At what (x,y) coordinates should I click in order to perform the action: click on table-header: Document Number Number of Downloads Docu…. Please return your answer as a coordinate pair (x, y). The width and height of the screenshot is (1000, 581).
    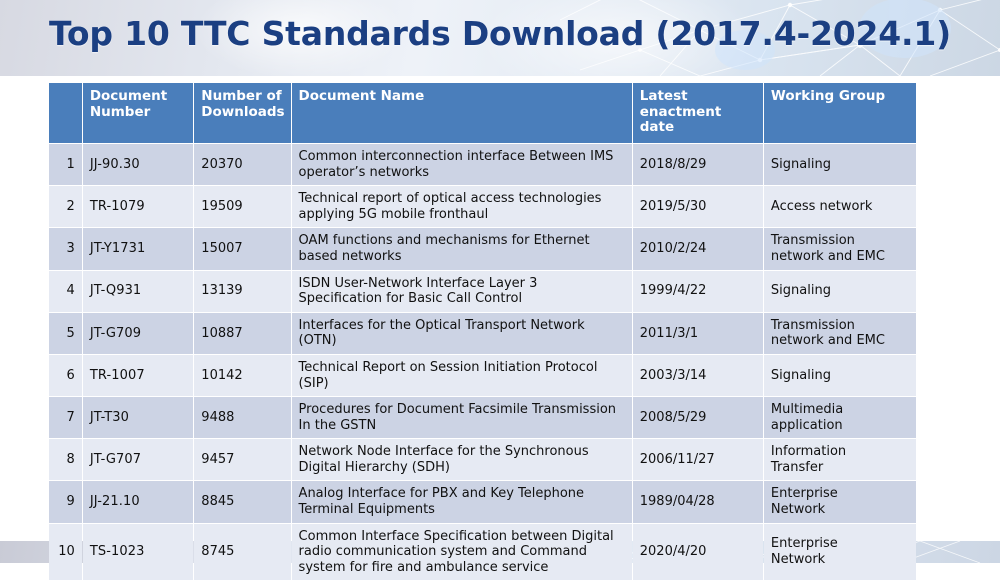
    Looking at the image, I should click on (482, 113).